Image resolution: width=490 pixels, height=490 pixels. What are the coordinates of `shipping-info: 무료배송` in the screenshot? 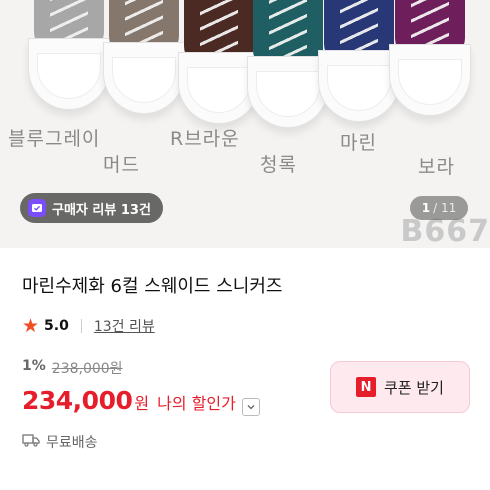 It's located at (60, 442).